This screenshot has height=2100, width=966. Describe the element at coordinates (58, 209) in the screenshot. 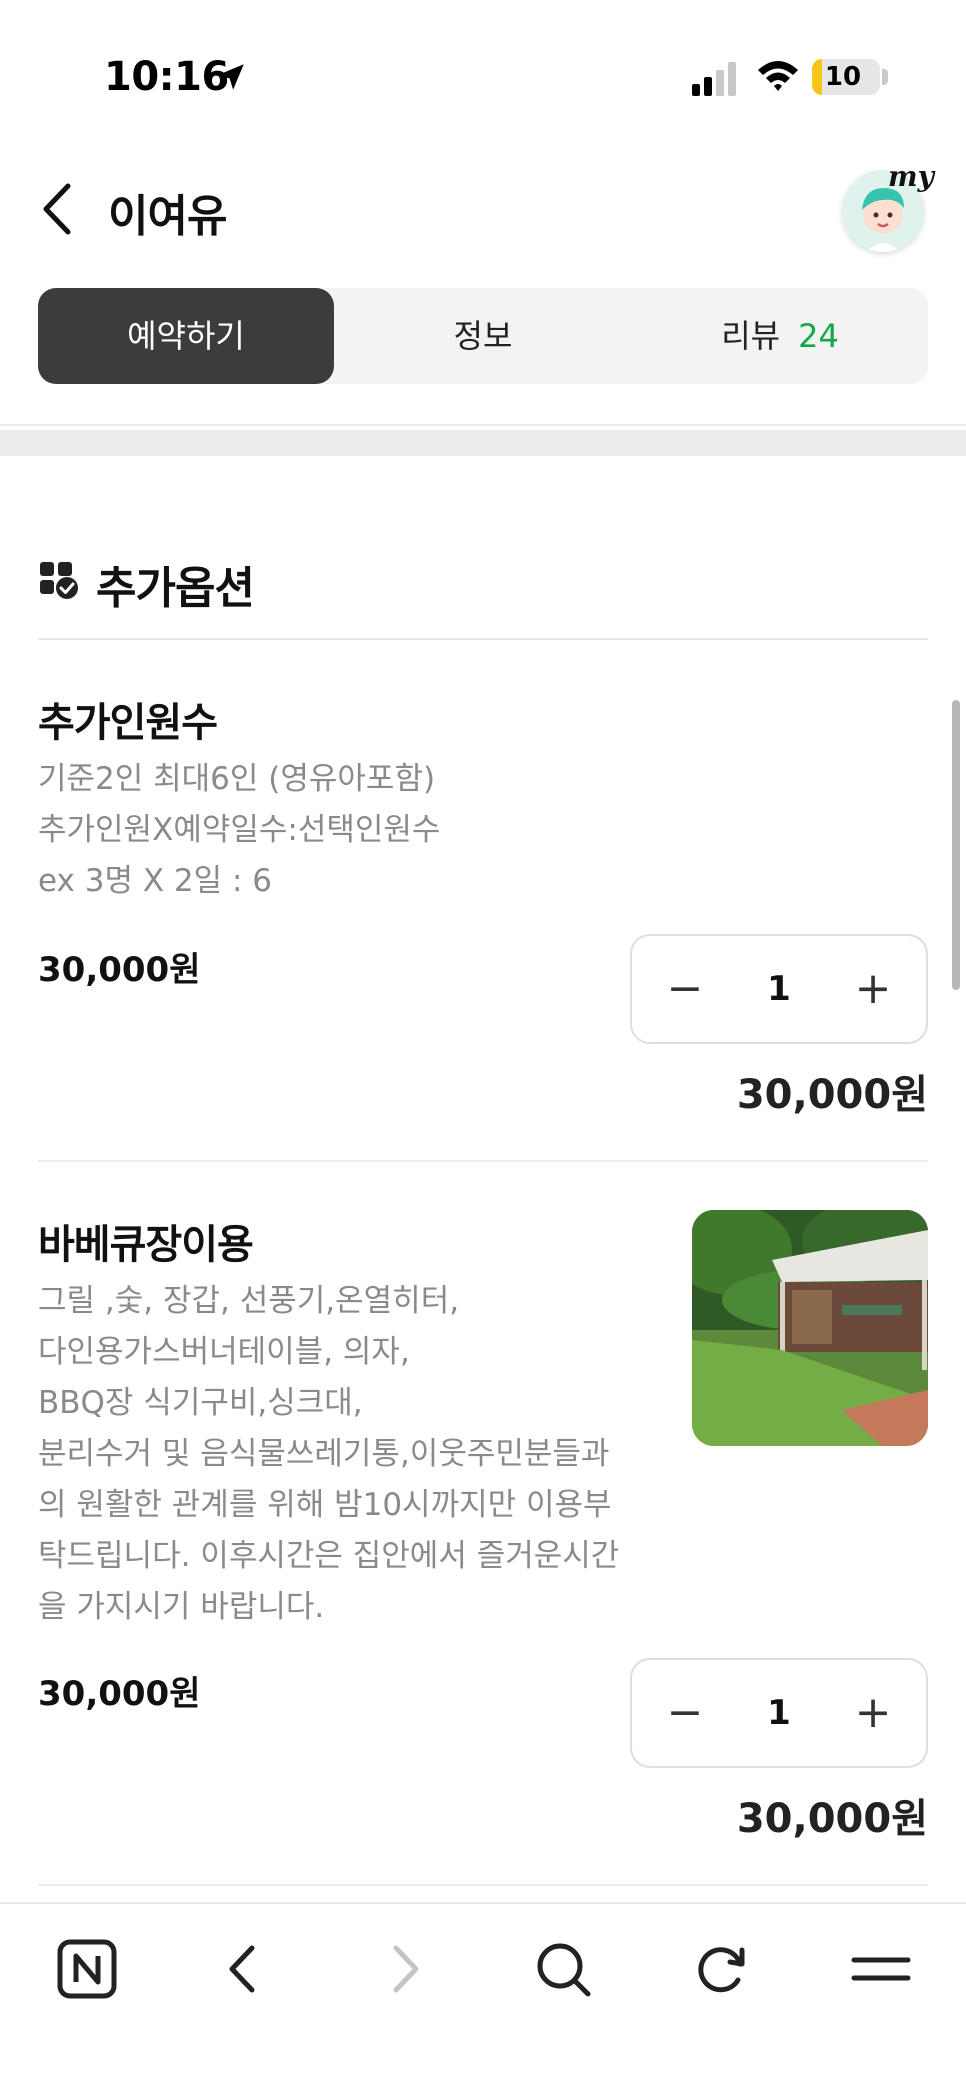

I see `back-icon` at that location.